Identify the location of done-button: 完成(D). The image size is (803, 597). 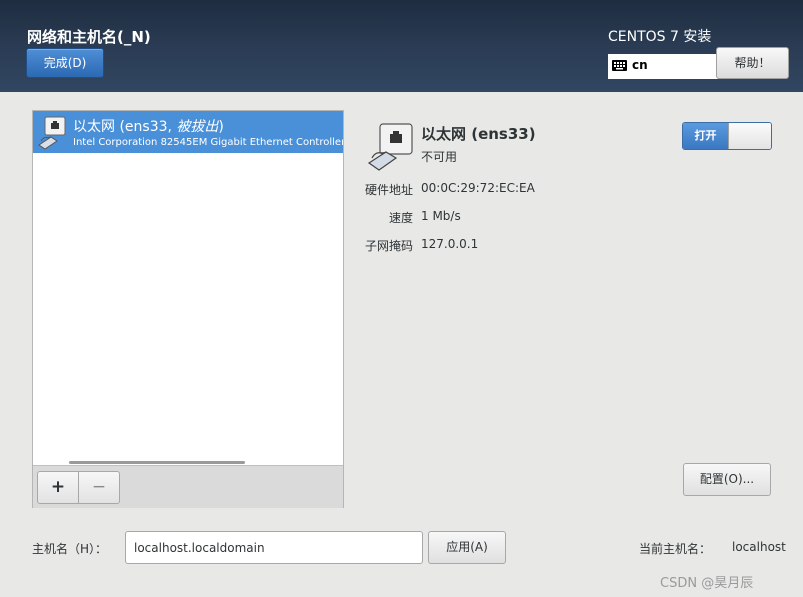
(65, 63).